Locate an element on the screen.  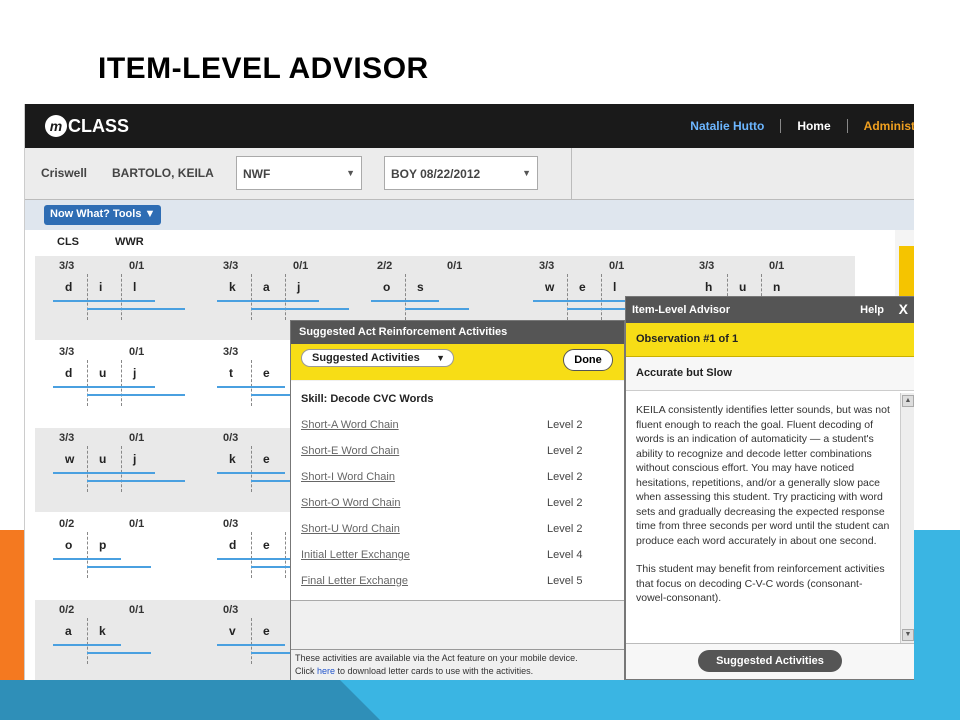
measure-select: NWF ▼ is located at coordinates (299, 173).